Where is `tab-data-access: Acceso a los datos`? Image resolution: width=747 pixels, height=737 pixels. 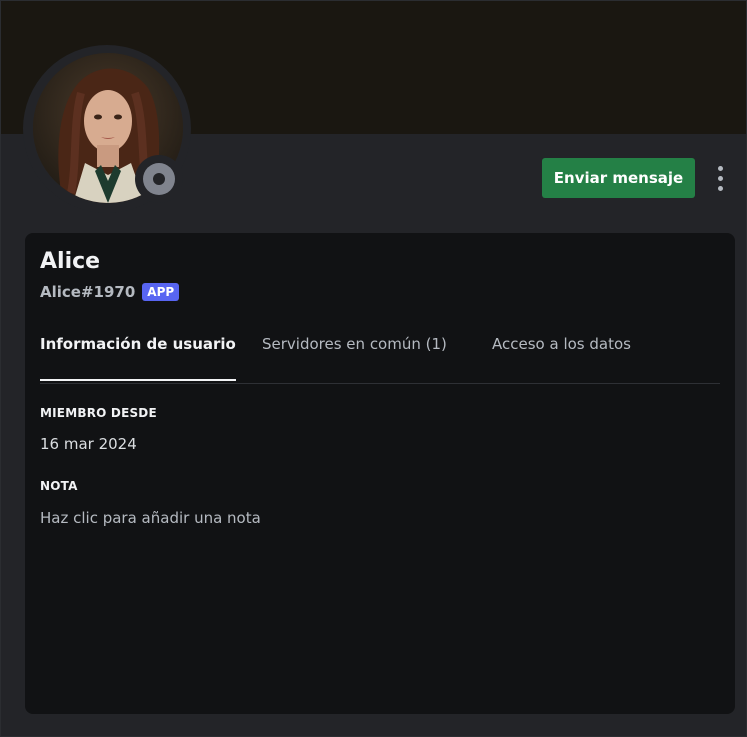
tab-data-access: Acceso a los datos is located at coordinates (561, 357).